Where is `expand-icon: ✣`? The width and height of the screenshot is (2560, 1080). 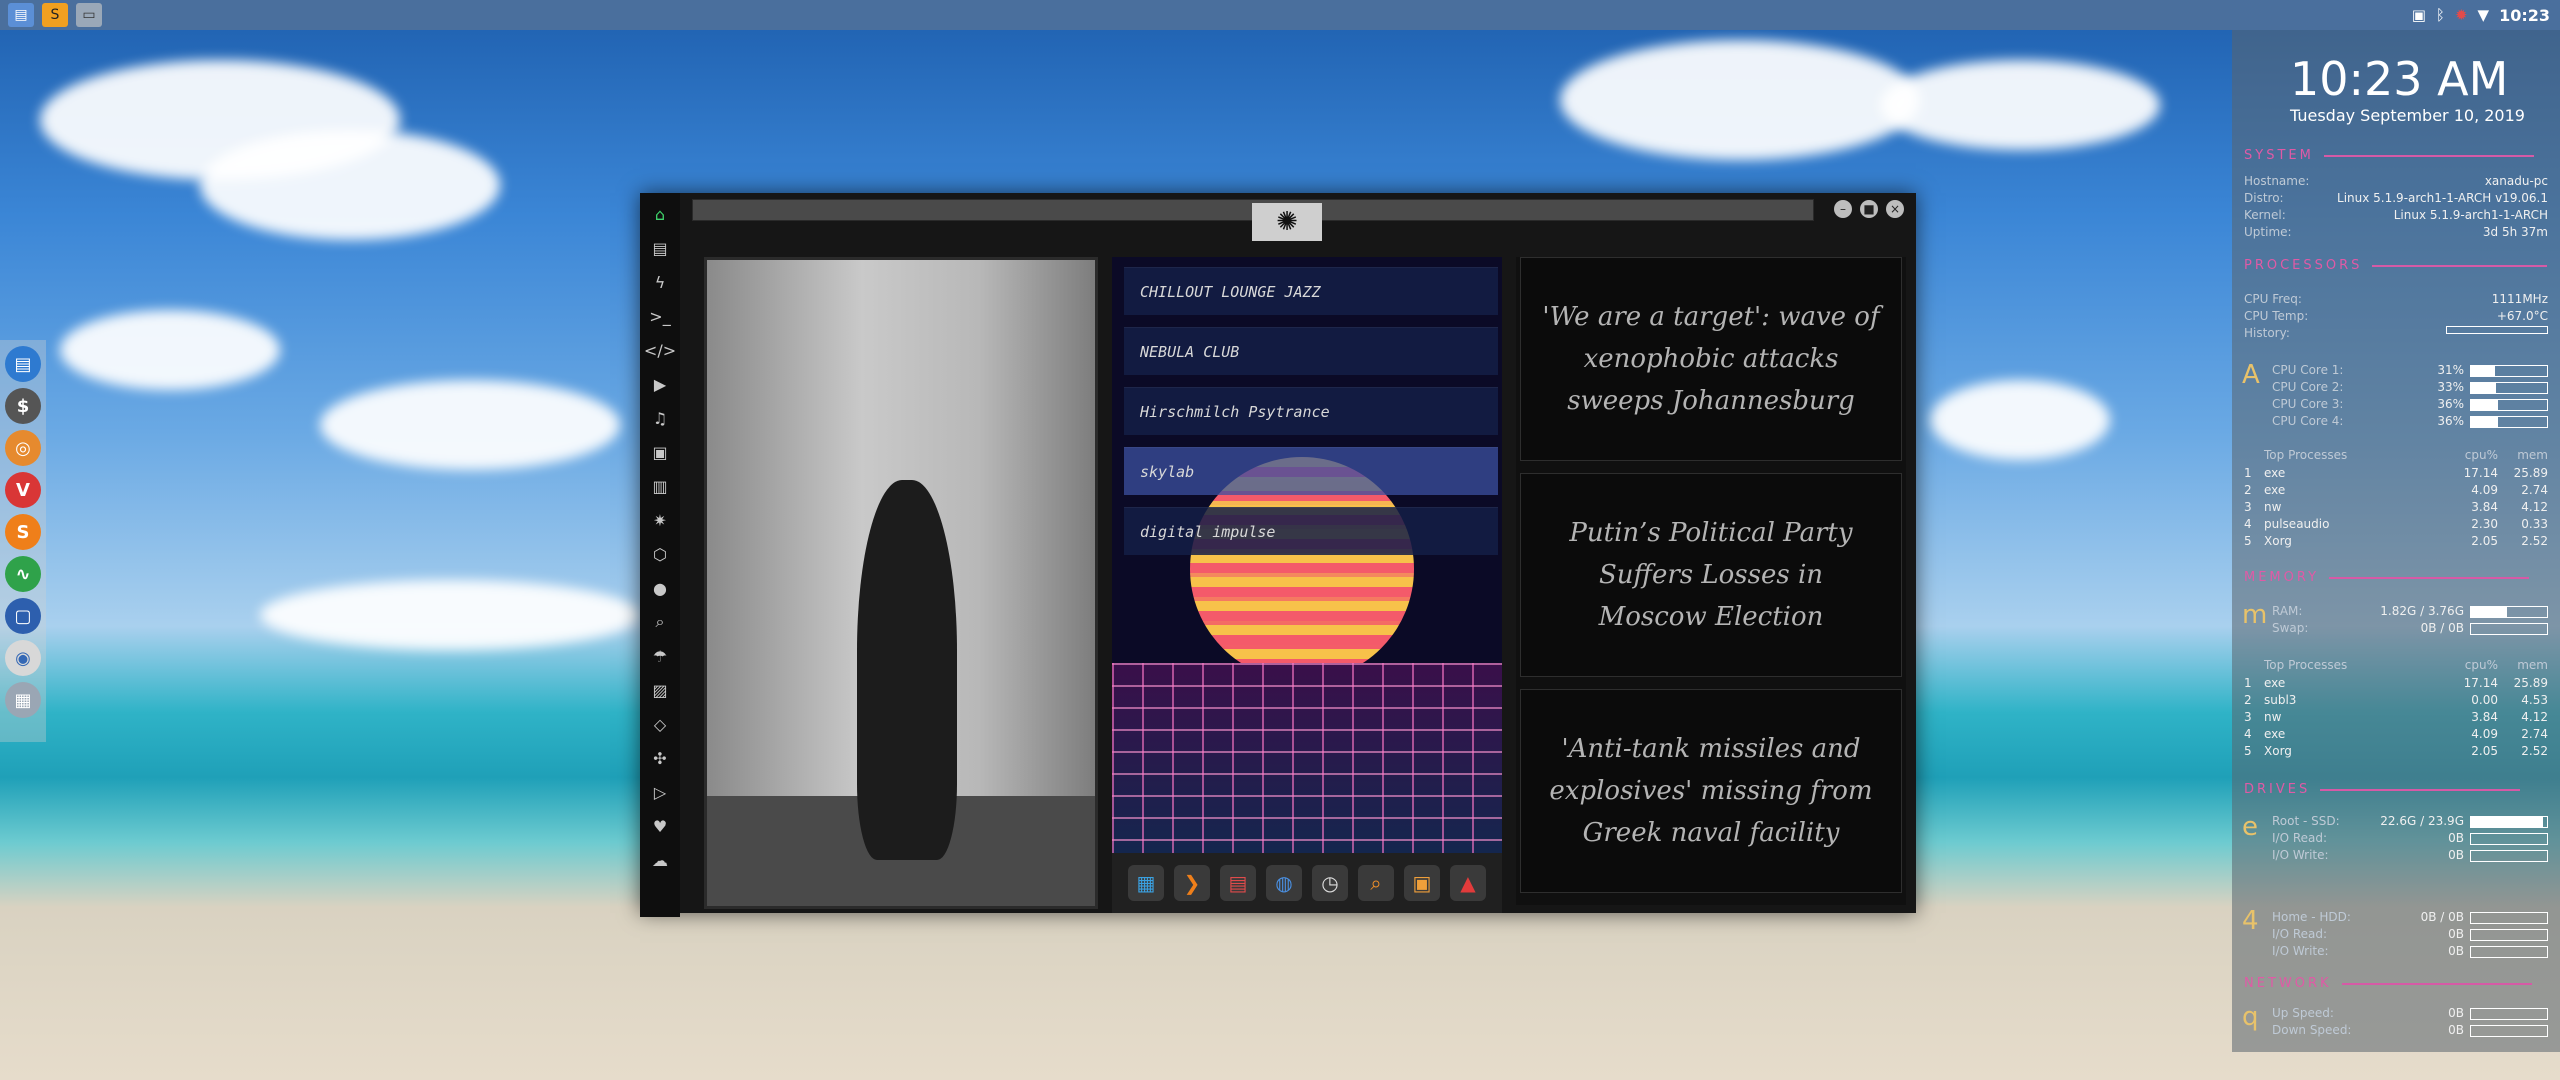
expand-icon: ✣ is located at coordinates (660, 758).